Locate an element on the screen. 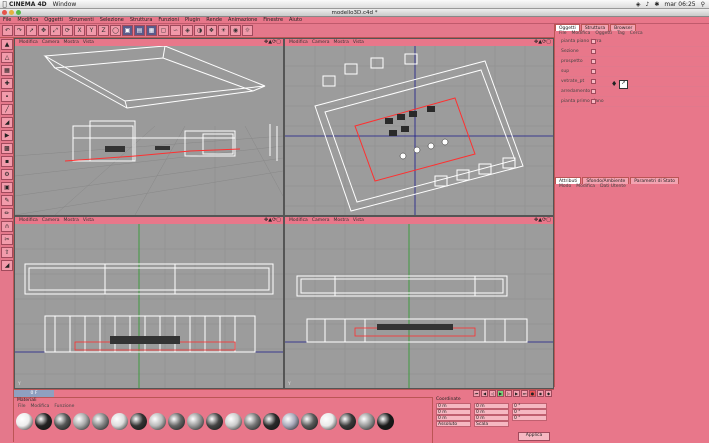 The image size is (709, 443). render-region-icon: ▤ is located at coordinates (139, 30).